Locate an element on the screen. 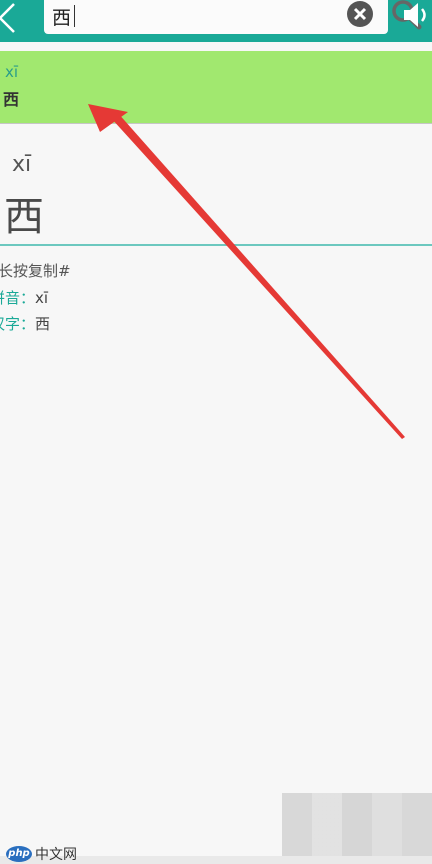 The image size is (432, 864). close-circle-icon is located at coordinates (360, 14).